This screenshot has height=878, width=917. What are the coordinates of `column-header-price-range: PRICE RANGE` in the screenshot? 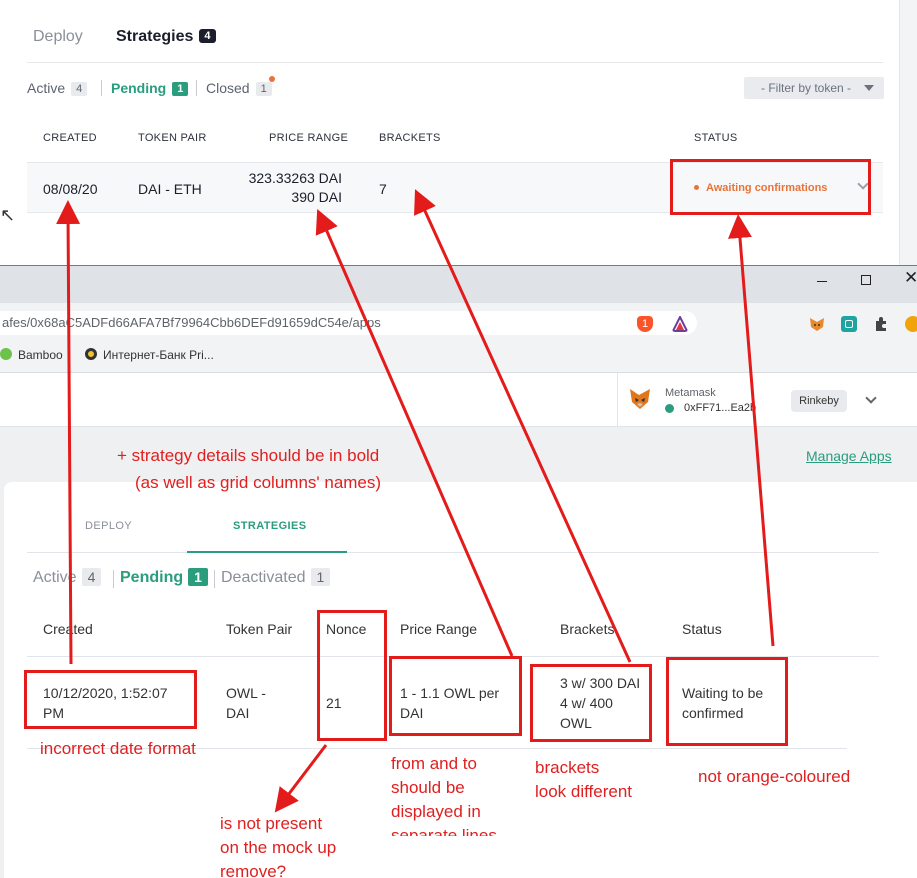 It's located at (308, 138).